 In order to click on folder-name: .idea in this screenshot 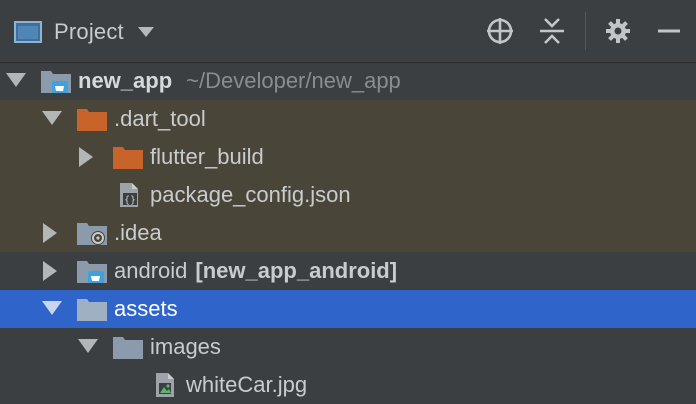, I will do `click(138, 232)`.